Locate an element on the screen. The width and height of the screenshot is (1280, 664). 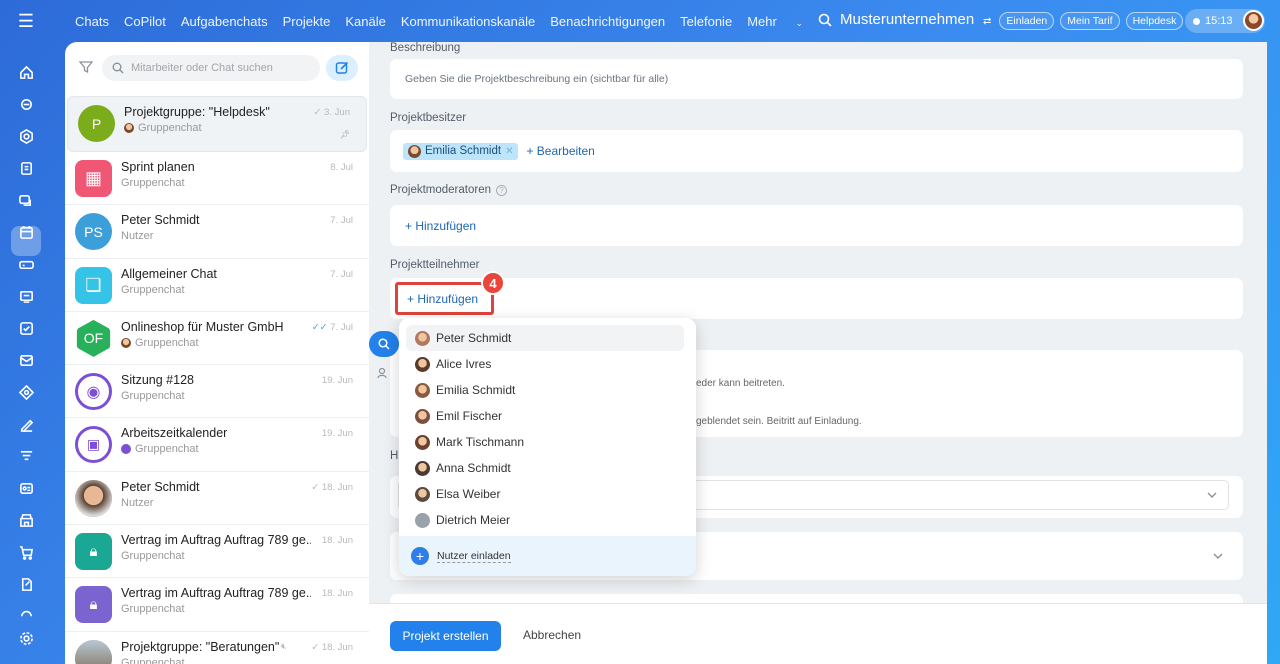
visibility-info-open: eder kann beitreten. is located at coordinates (740, 383).